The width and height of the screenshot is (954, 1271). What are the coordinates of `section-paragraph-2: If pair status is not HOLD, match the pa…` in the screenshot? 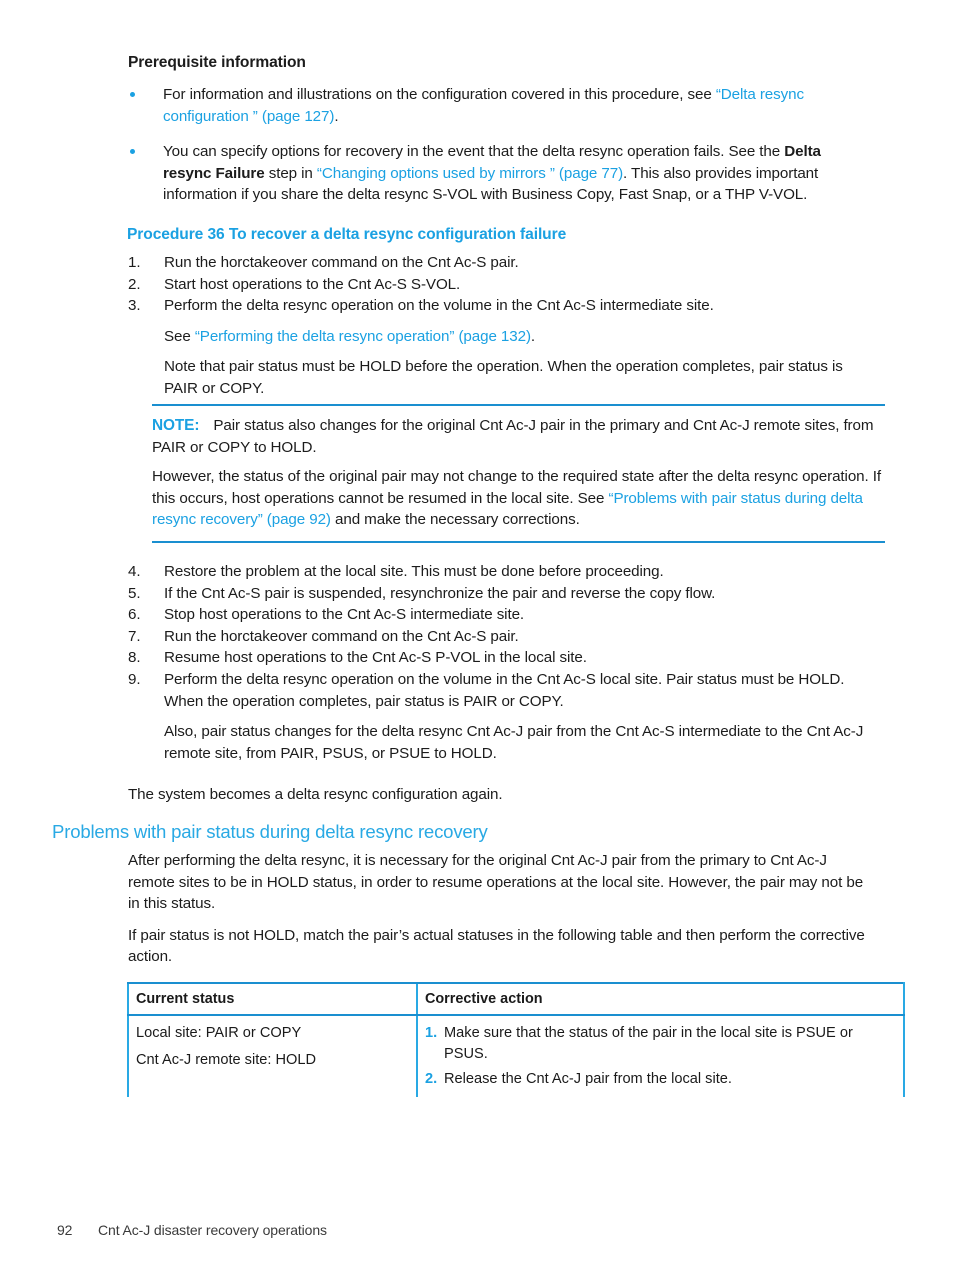 It's located at (496, 946).